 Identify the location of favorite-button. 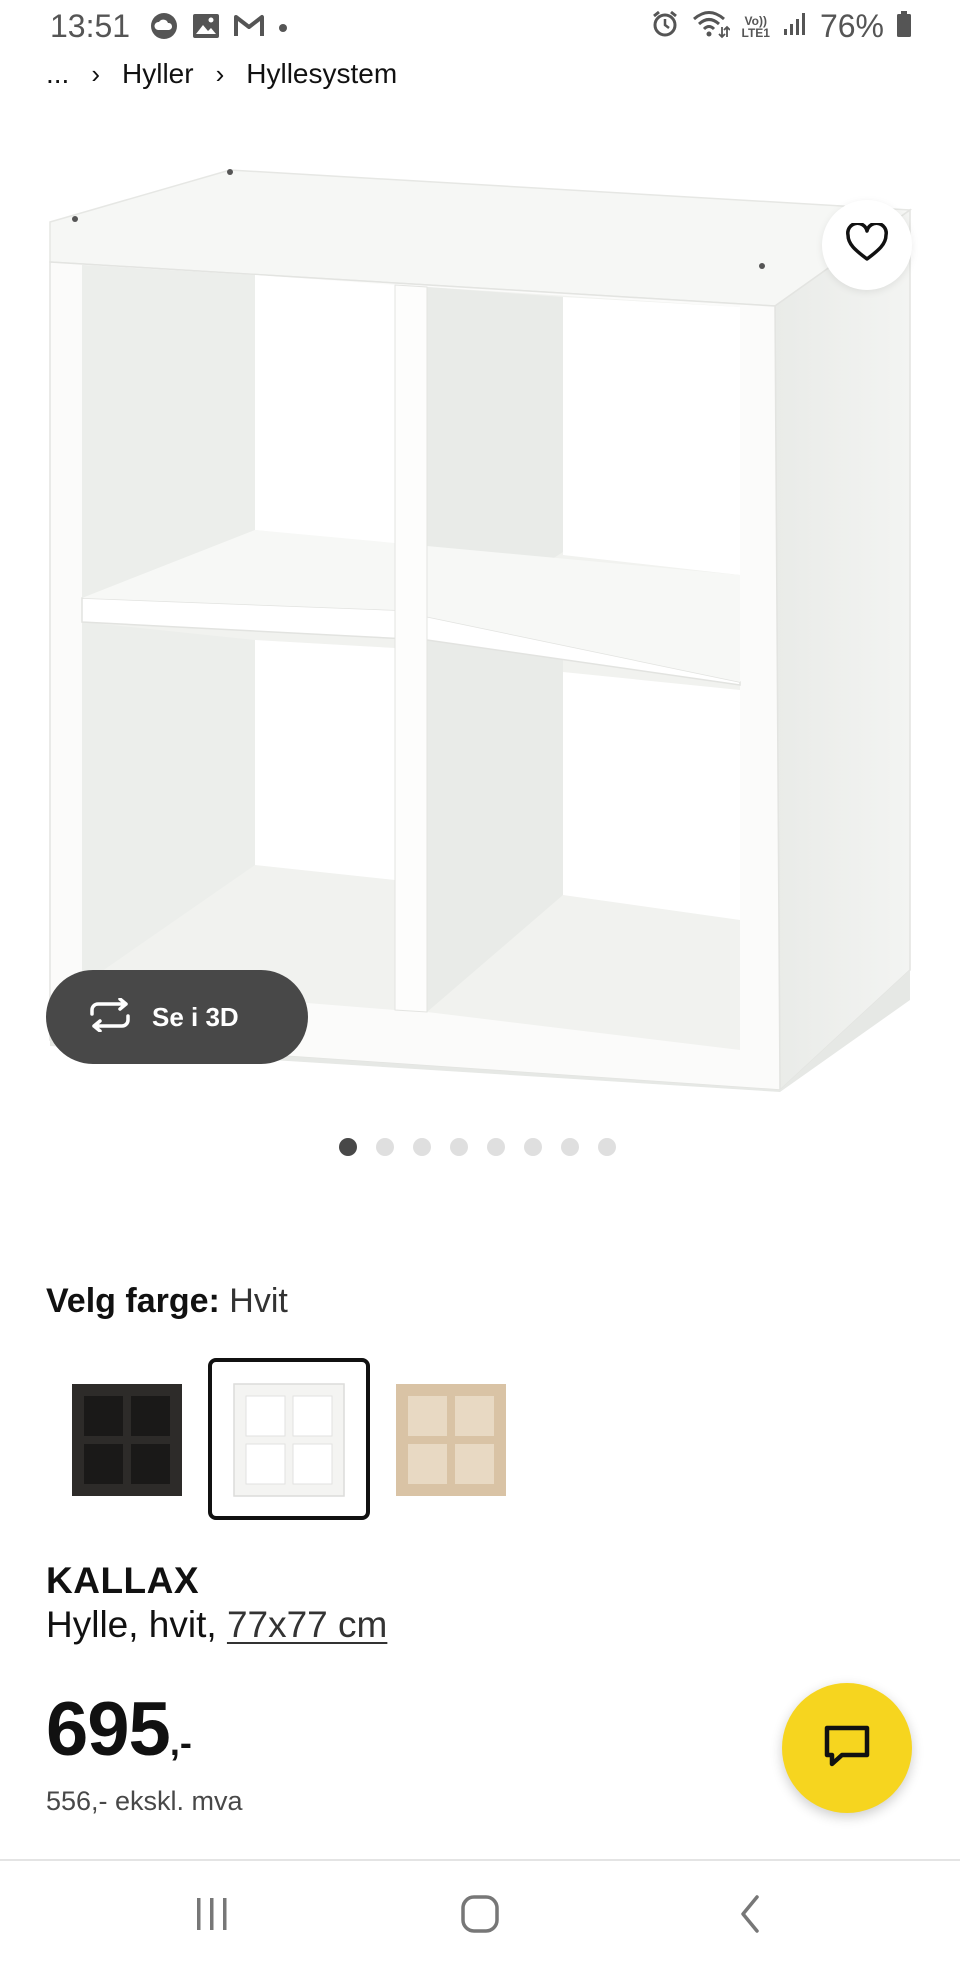
(867, 245).